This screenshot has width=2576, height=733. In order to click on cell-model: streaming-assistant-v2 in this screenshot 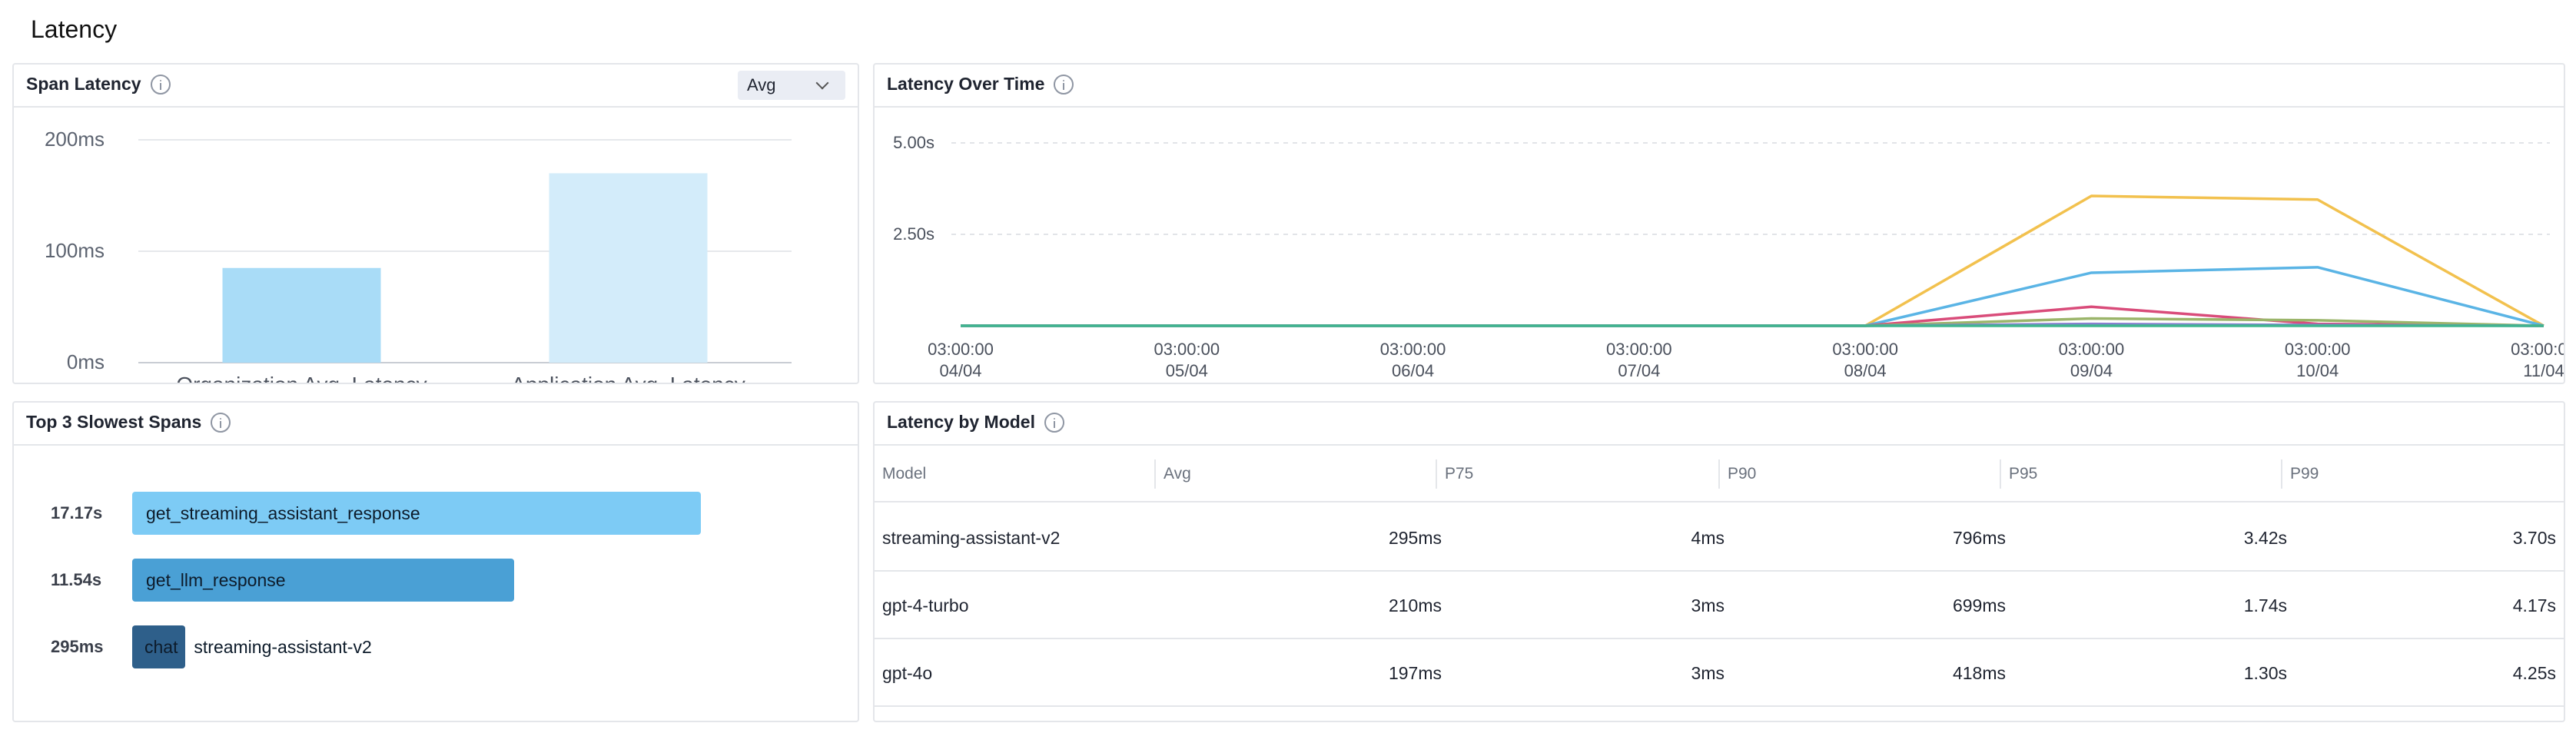, I will do `click(972, 538)`.